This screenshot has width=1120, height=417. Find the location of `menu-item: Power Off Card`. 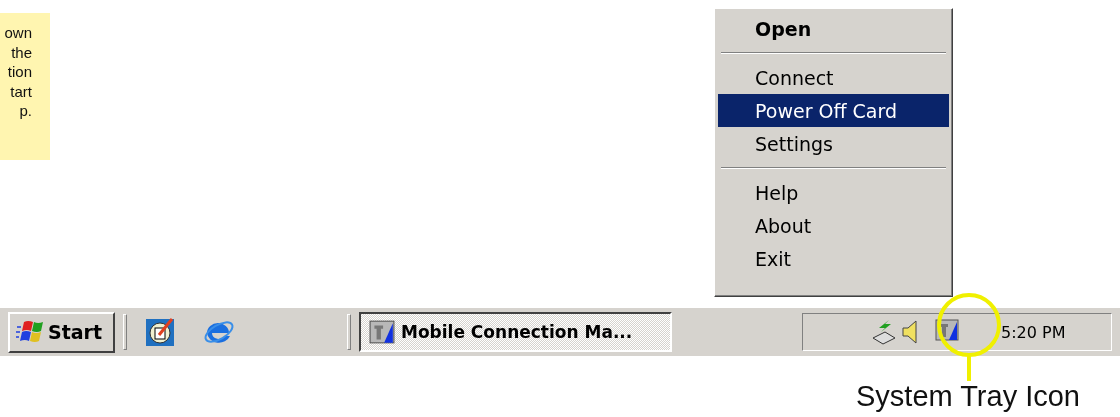

menu-item: Power Off Card is located at coordinates (833, 110).